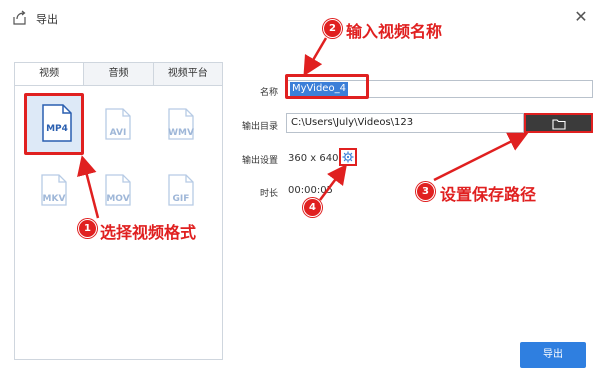 The image size is (600, 386). Describe the element at coordinates (327, 86) in the screenshot. I see `name-highlight-box` at that location.